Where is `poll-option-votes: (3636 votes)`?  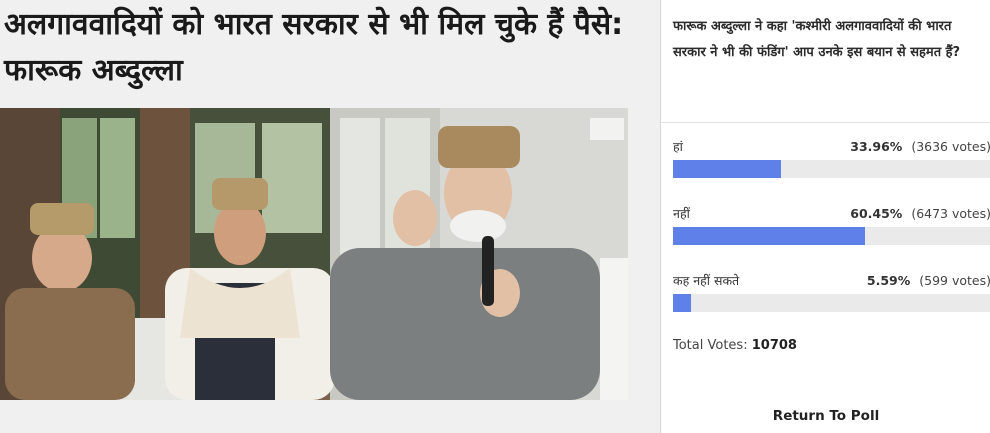
poll-option-votes: (3636 votes) is located at coordinates (950, 146).